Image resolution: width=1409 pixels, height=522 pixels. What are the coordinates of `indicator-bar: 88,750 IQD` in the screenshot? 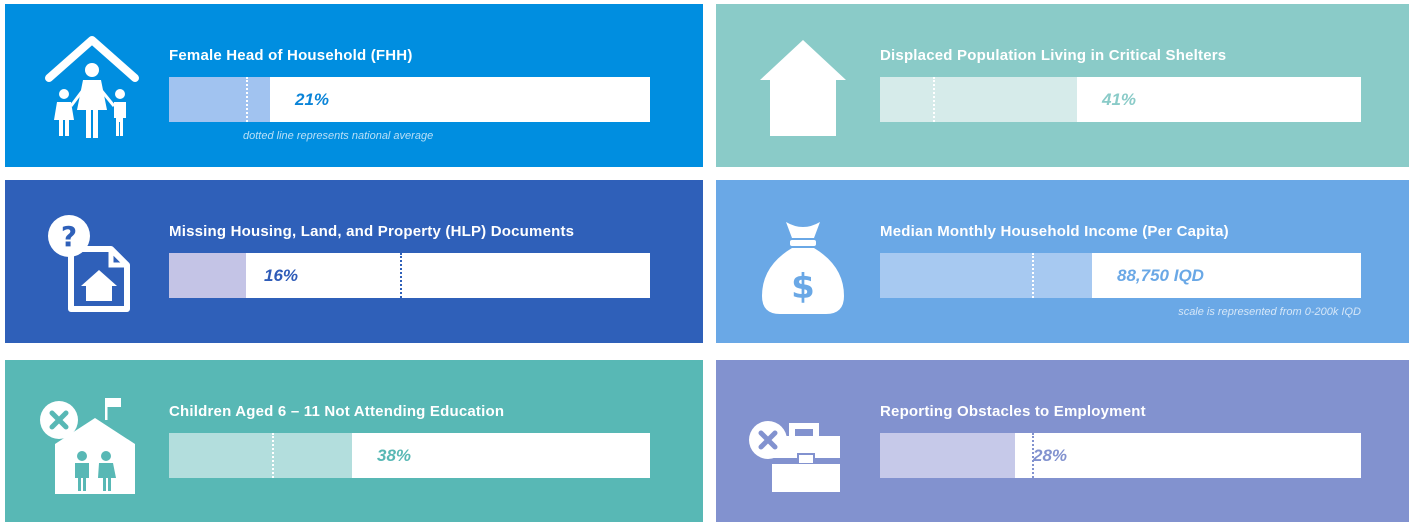 It's located at (1120, 275).